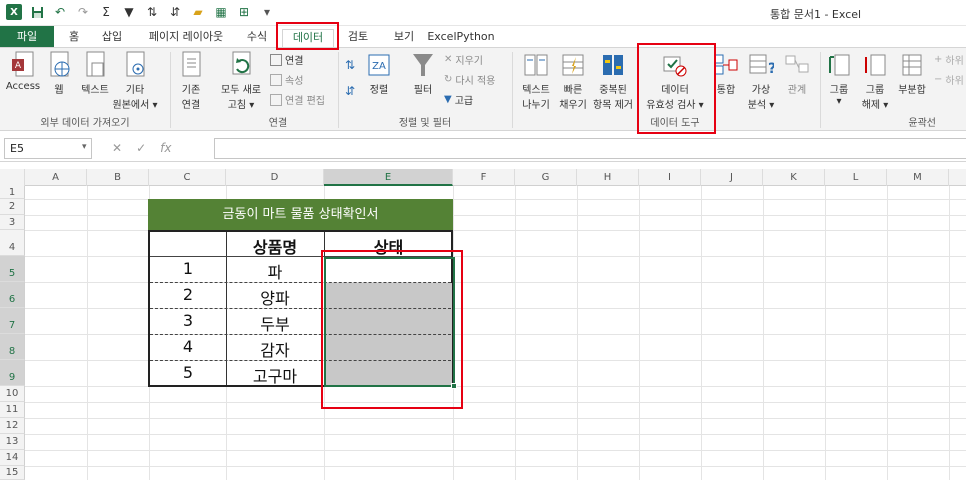  I want to click on autosum-icon: Σ, so click(106, 12).